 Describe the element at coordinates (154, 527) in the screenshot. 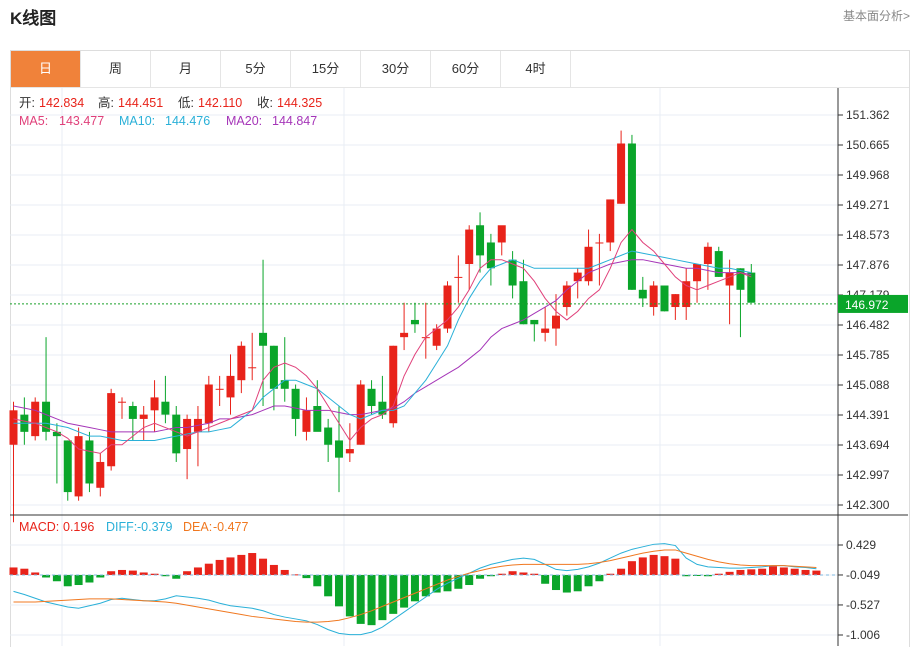

I see `diff-value: -0.379` at that location.